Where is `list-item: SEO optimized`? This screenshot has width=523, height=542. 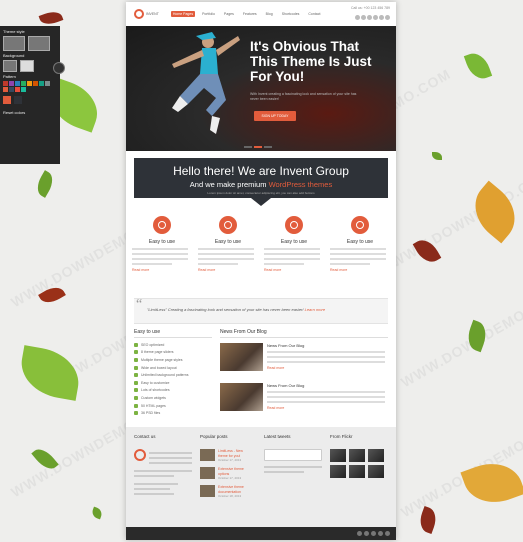 list-item: SEO optimized is located at coordinates (173, 345).